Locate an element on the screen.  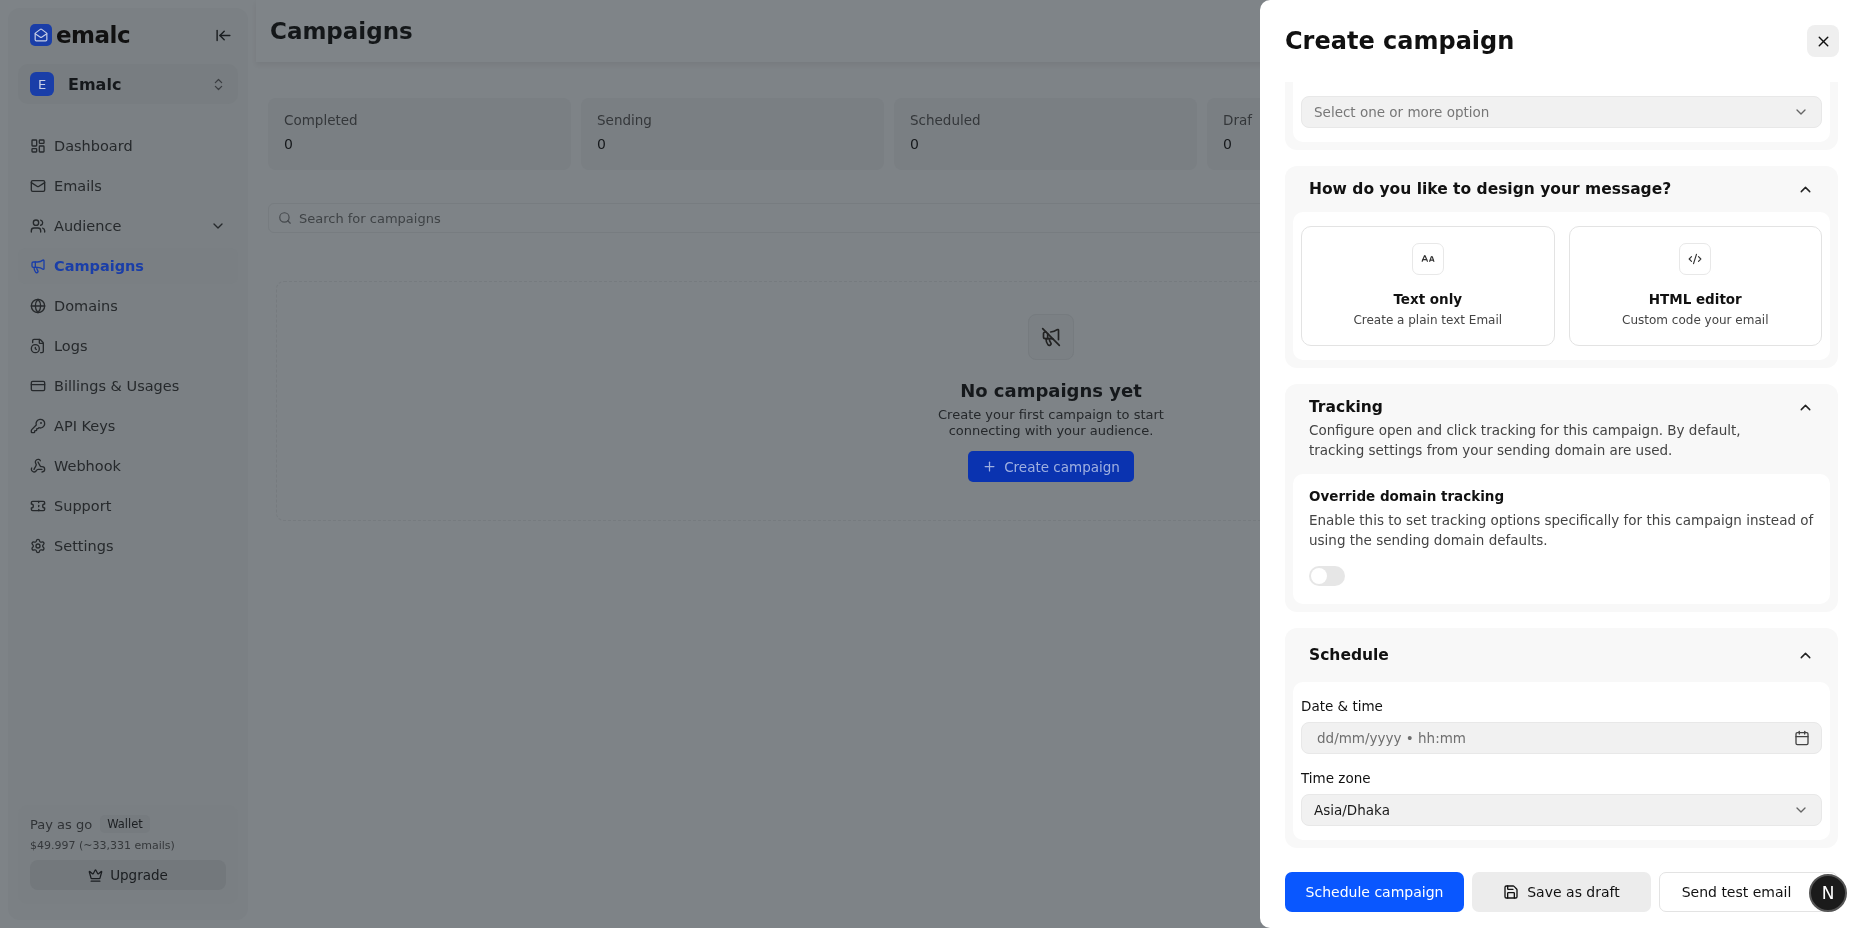
workspace-avatar: E is located at coordinates (42, 84).